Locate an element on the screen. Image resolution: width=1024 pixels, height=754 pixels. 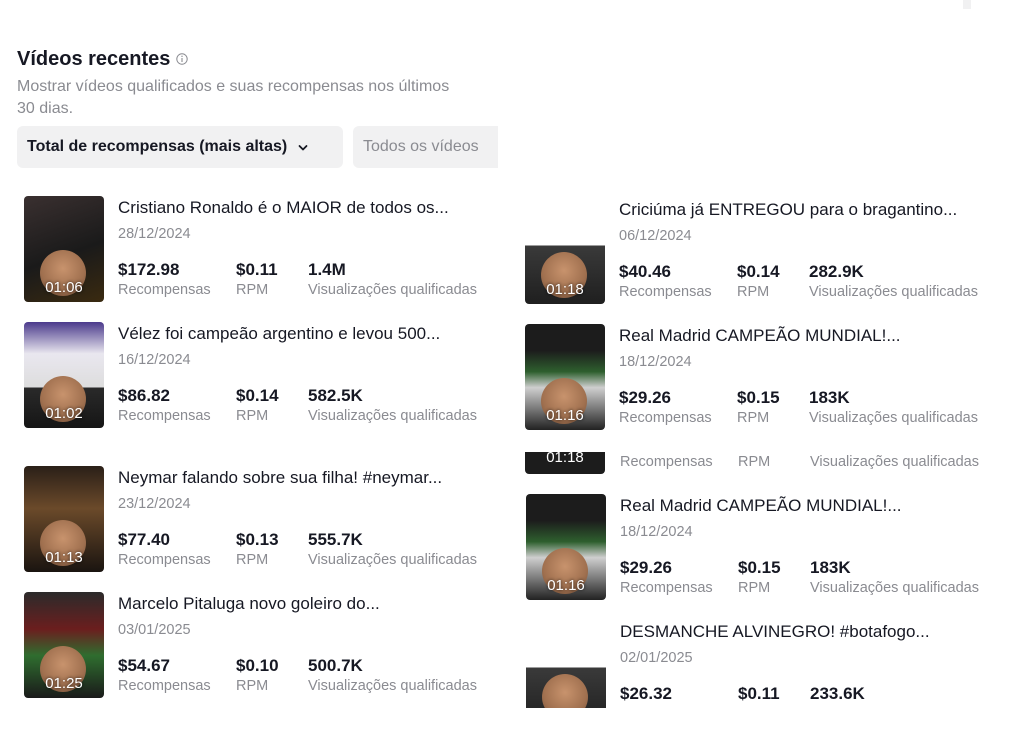
rewards-stat: $54.67 Recompensas is located at coordinates (164, 675).